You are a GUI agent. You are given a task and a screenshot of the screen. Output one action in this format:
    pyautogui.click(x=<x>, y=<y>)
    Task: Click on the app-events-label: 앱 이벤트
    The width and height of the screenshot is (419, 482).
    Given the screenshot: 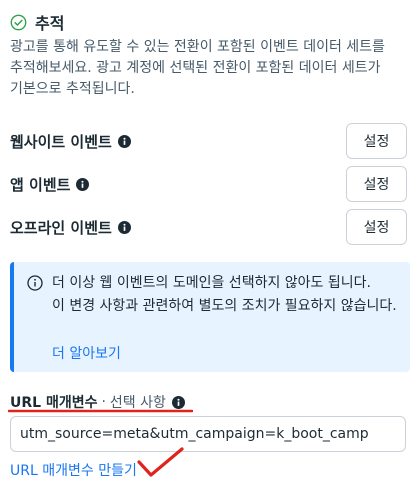 What is the action you would take?
    pyautogui.click(x=40, y=184)
    